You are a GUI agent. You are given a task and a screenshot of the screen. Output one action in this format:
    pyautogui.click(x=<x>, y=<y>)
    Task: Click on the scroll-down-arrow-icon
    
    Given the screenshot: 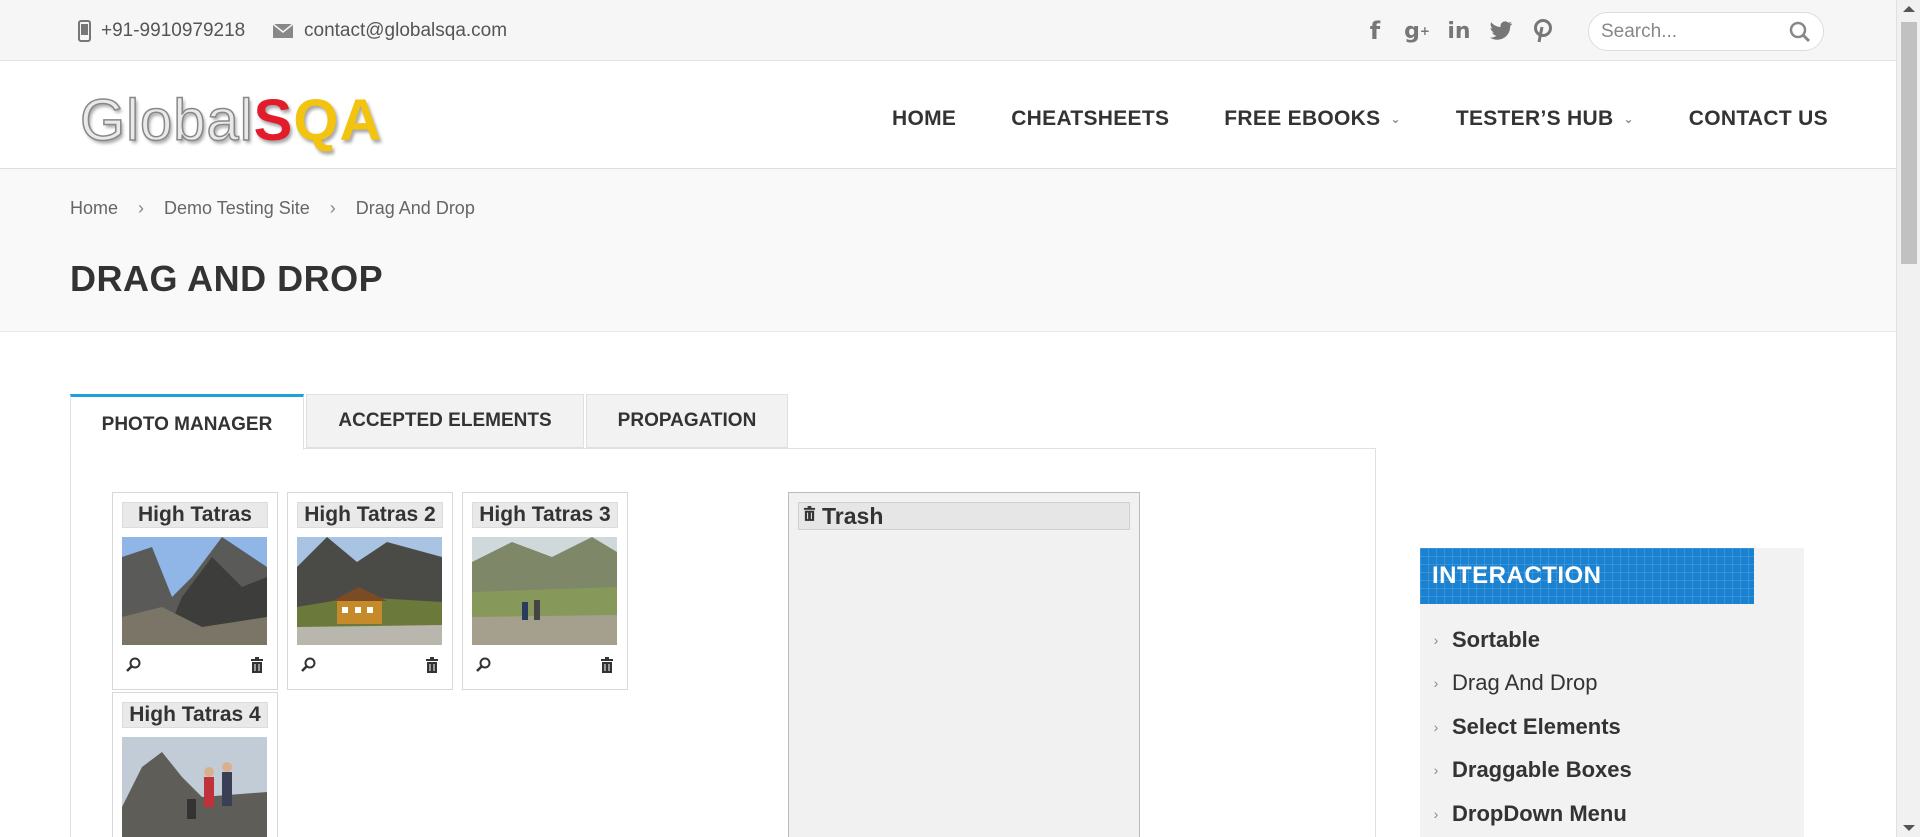 What is the action you would take?
    pyautogui.click(x=1909, y=828)
    